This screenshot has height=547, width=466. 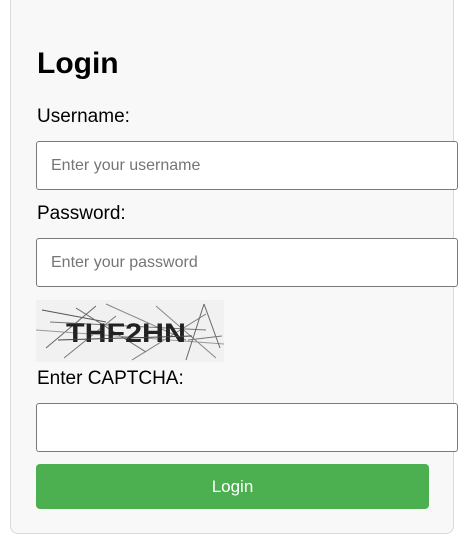 I want to click on captcha-input, so click(x=247, y=427).